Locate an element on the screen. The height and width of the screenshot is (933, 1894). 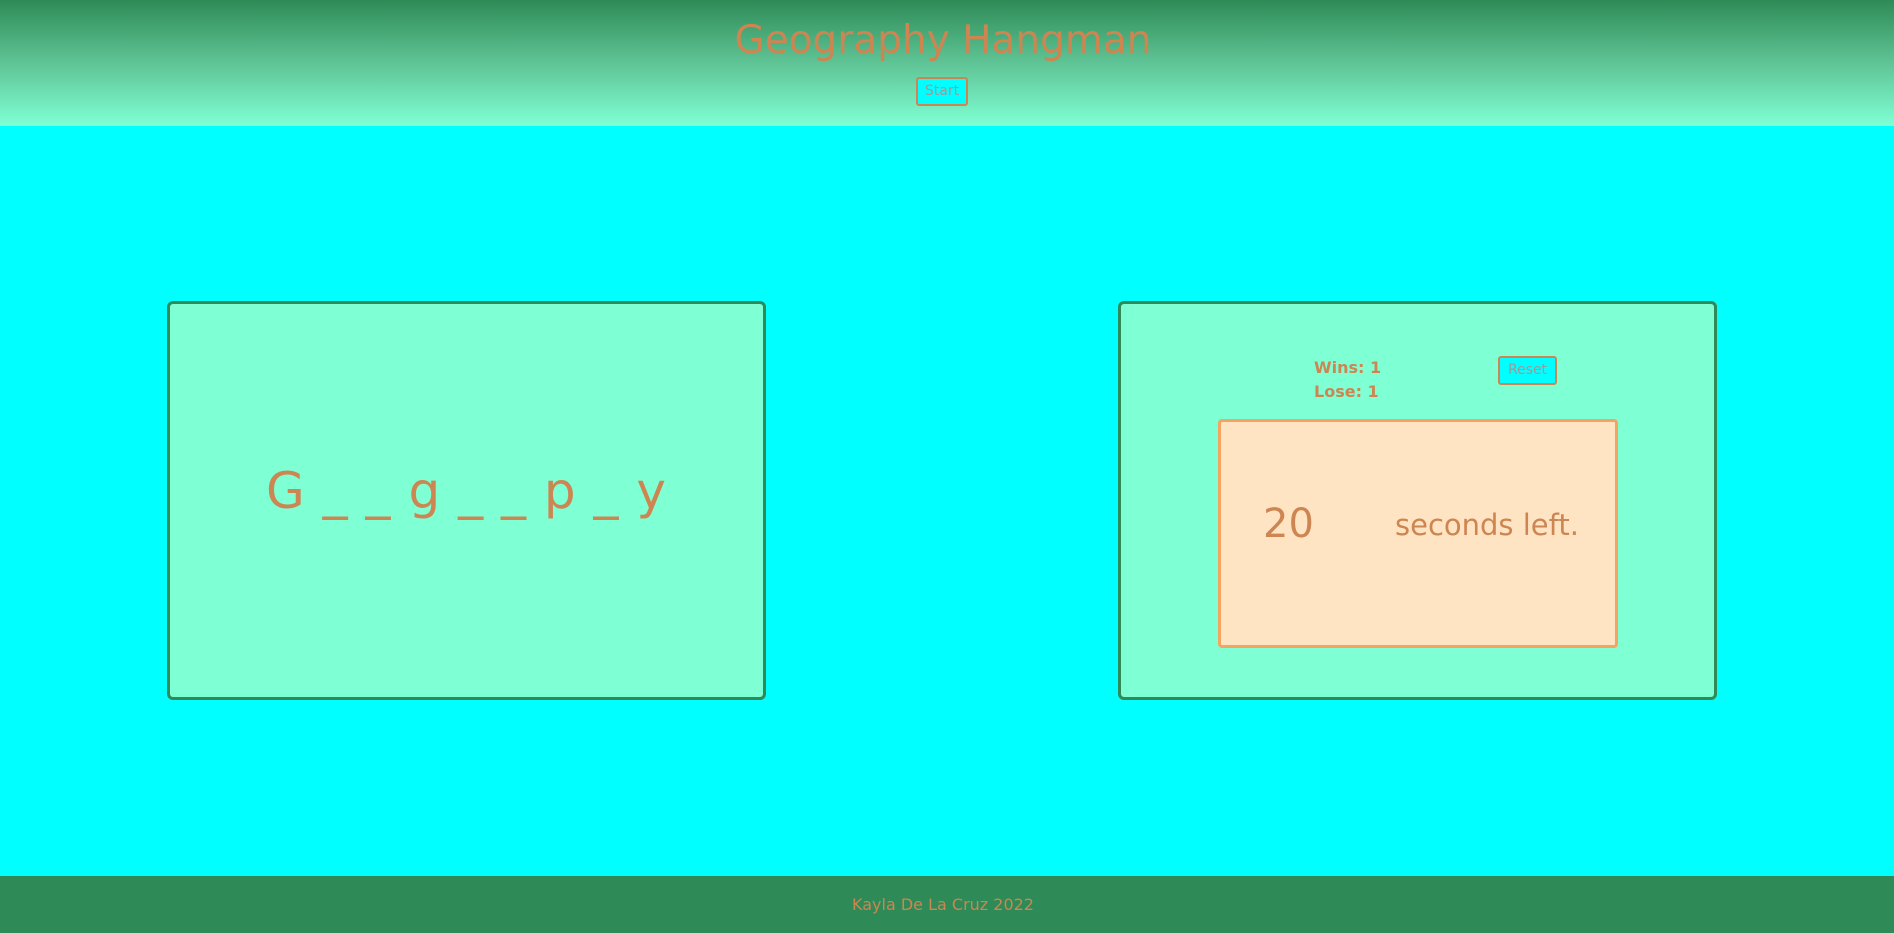
hidden-word-display: G _ _ g _ _ p _ y is located at coordinates (466, 491).